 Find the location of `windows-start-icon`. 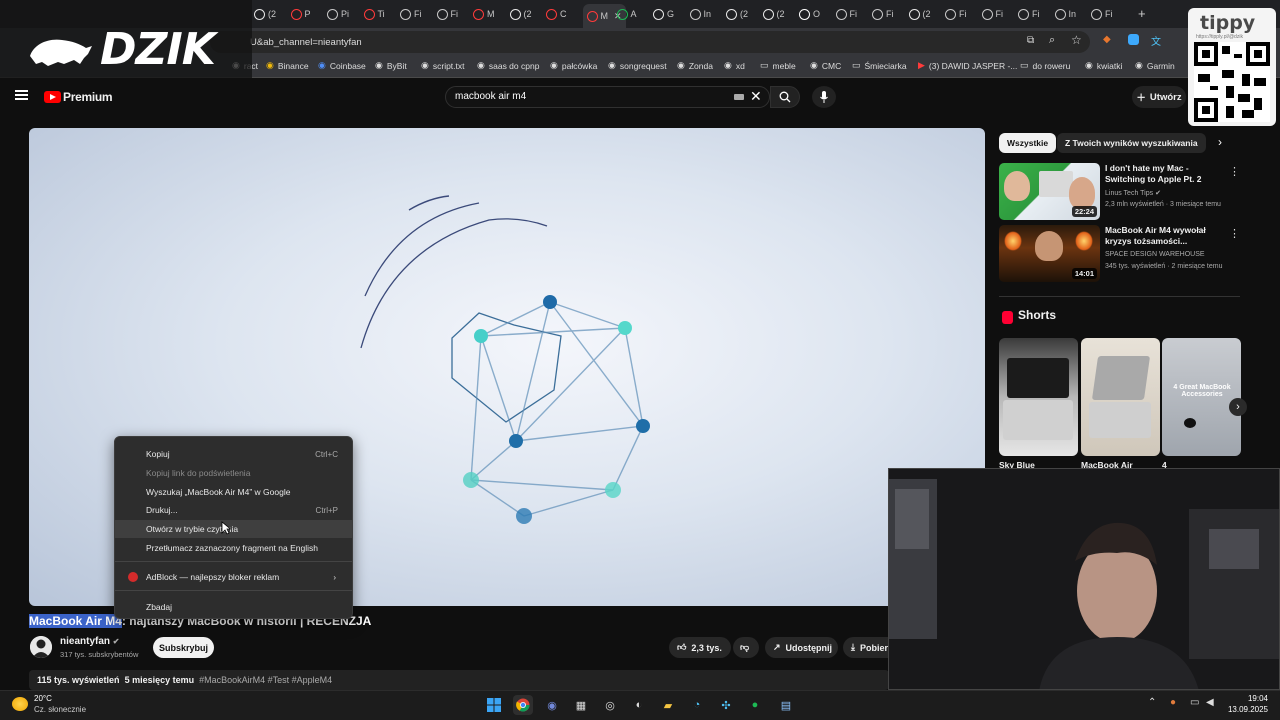

windows-start-icon is located at coordinates (494, 705).